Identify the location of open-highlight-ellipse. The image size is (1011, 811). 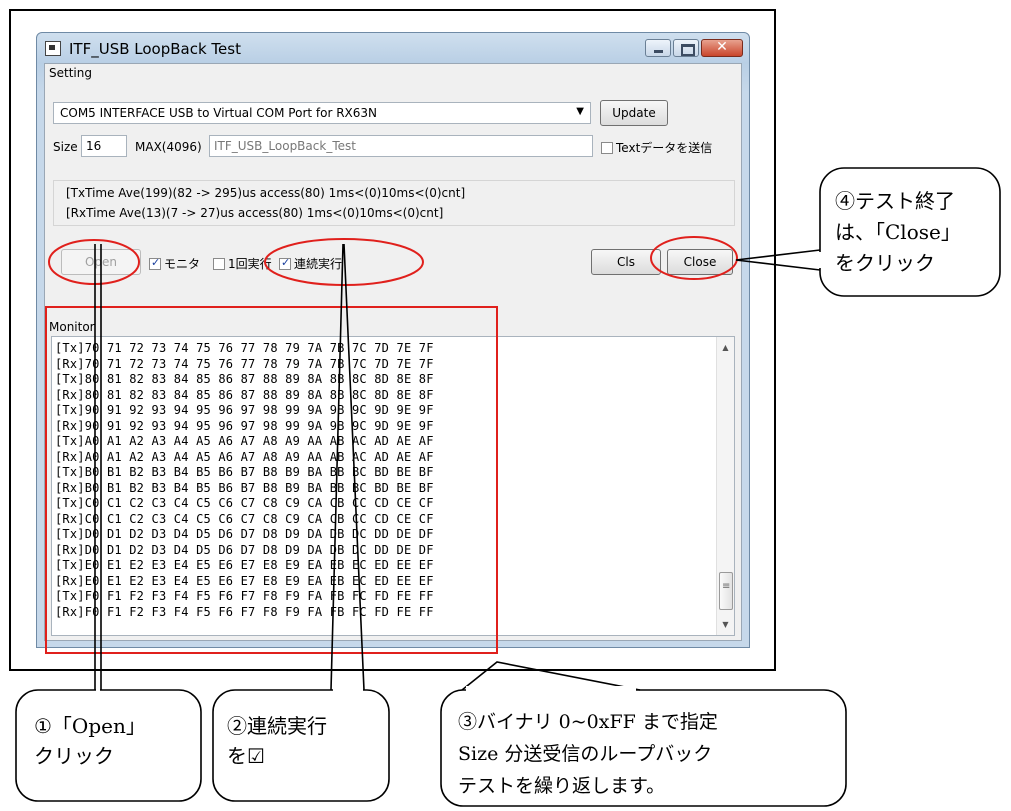
(94, 262).